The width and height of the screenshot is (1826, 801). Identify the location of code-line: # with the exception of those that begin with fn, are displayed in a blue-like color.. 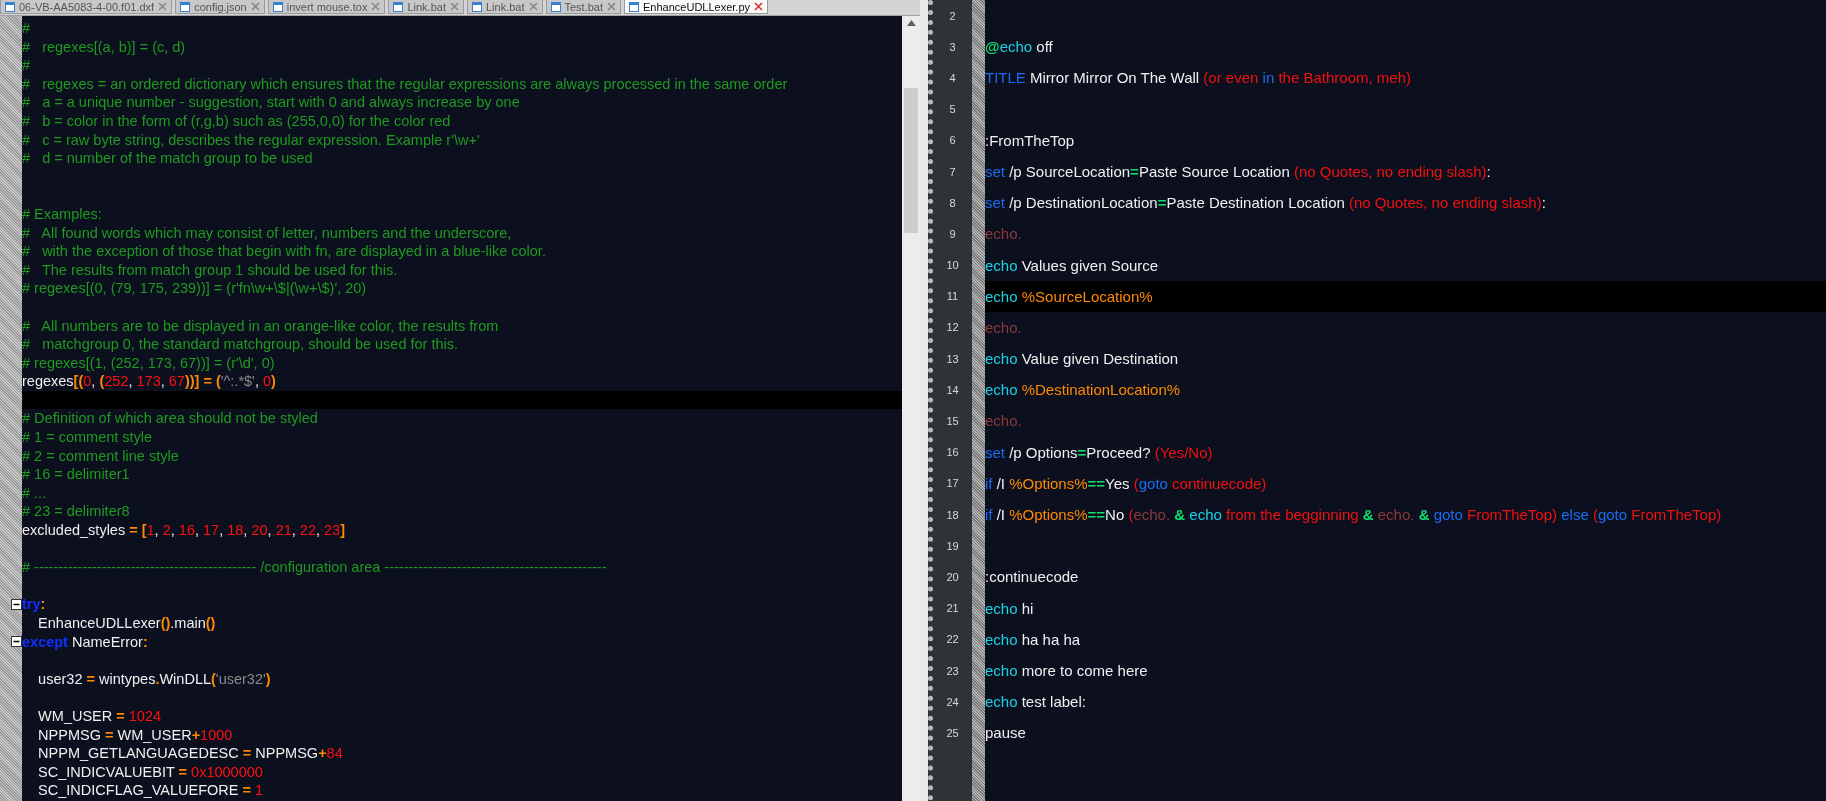
(284, 251).